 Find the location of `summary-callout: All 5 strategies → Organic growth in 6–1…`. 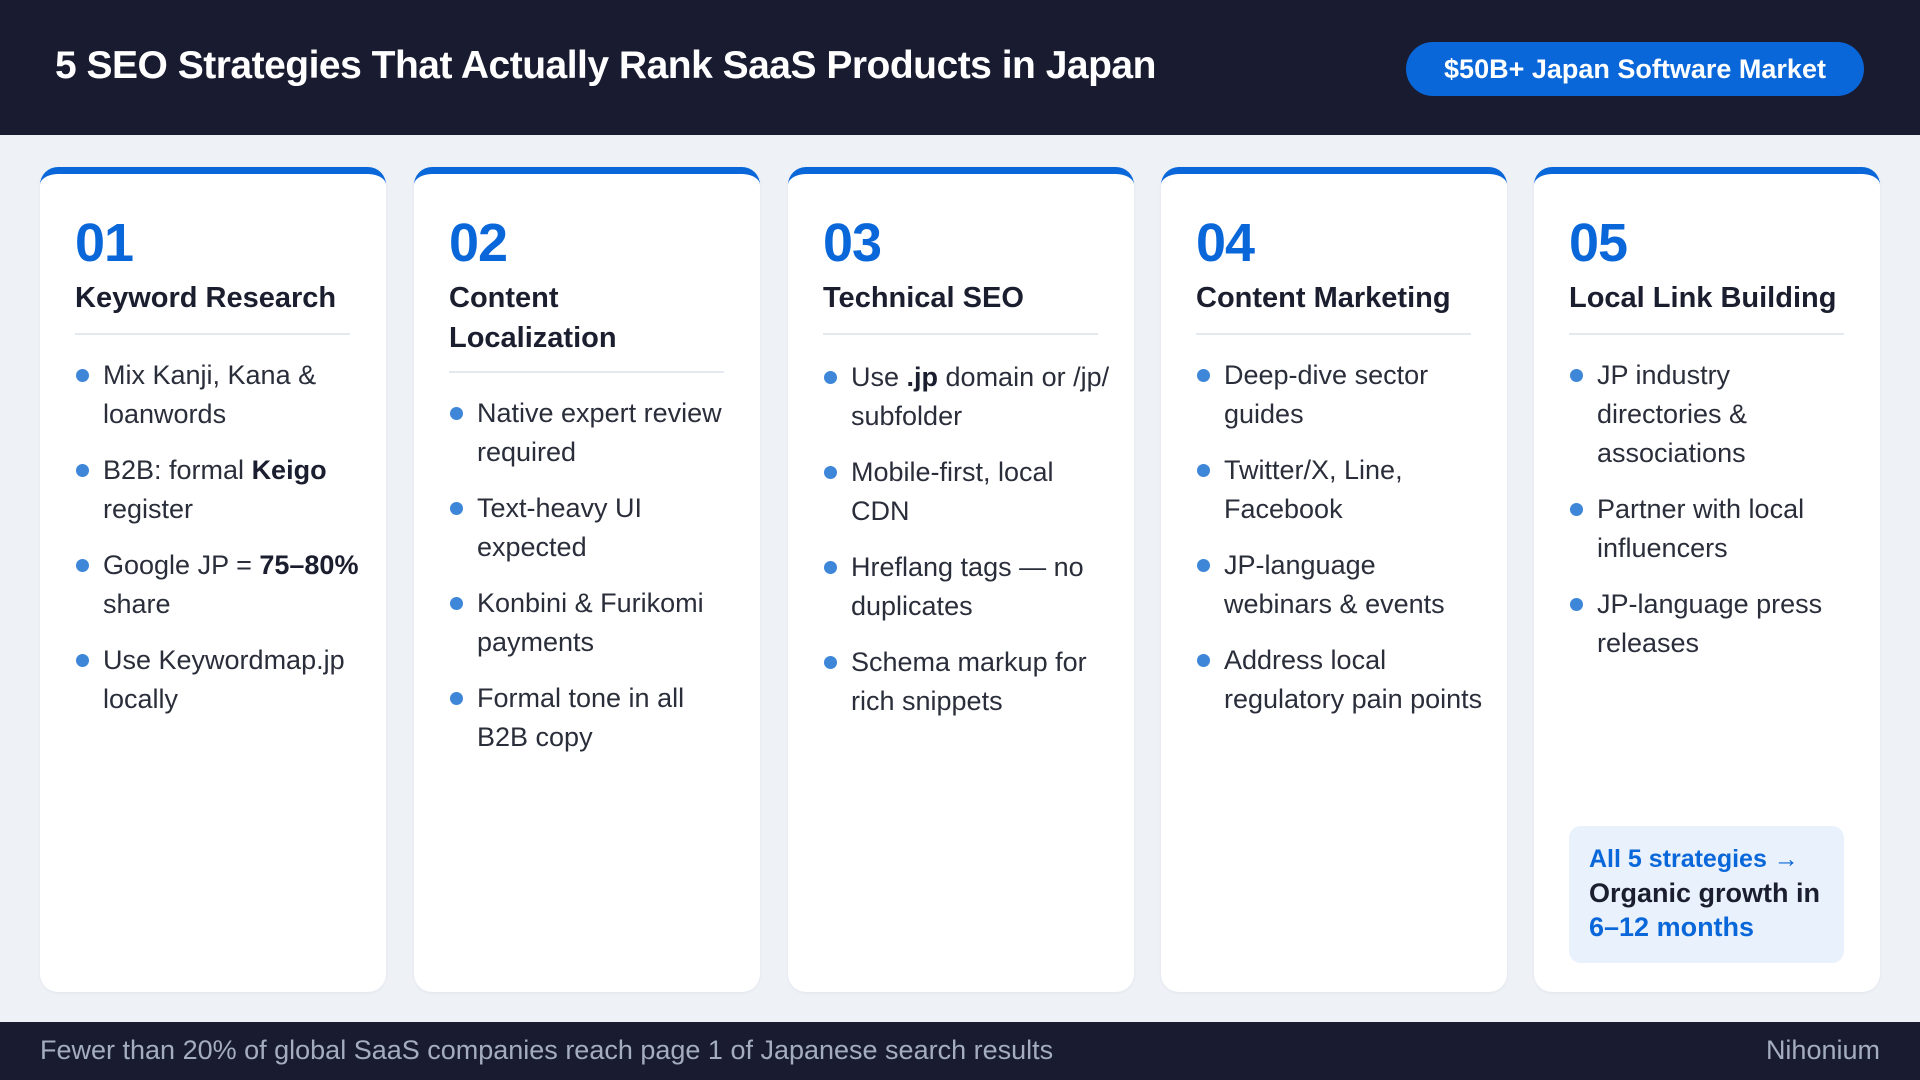

summary-callout: All 5 strategies → Organic growth in 6–1… is located at coordinates (1706, 894).